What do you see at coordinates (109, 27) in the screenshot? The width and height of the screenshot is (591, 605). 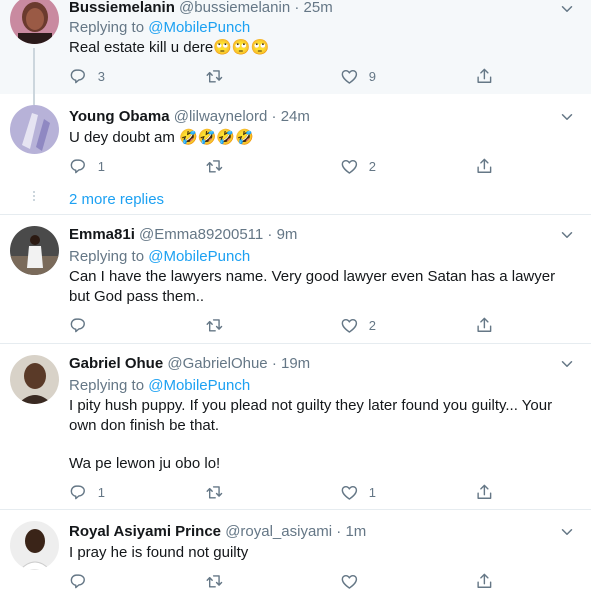 I see `replying-to-label: Replying to` at bounding box center [109, 27].